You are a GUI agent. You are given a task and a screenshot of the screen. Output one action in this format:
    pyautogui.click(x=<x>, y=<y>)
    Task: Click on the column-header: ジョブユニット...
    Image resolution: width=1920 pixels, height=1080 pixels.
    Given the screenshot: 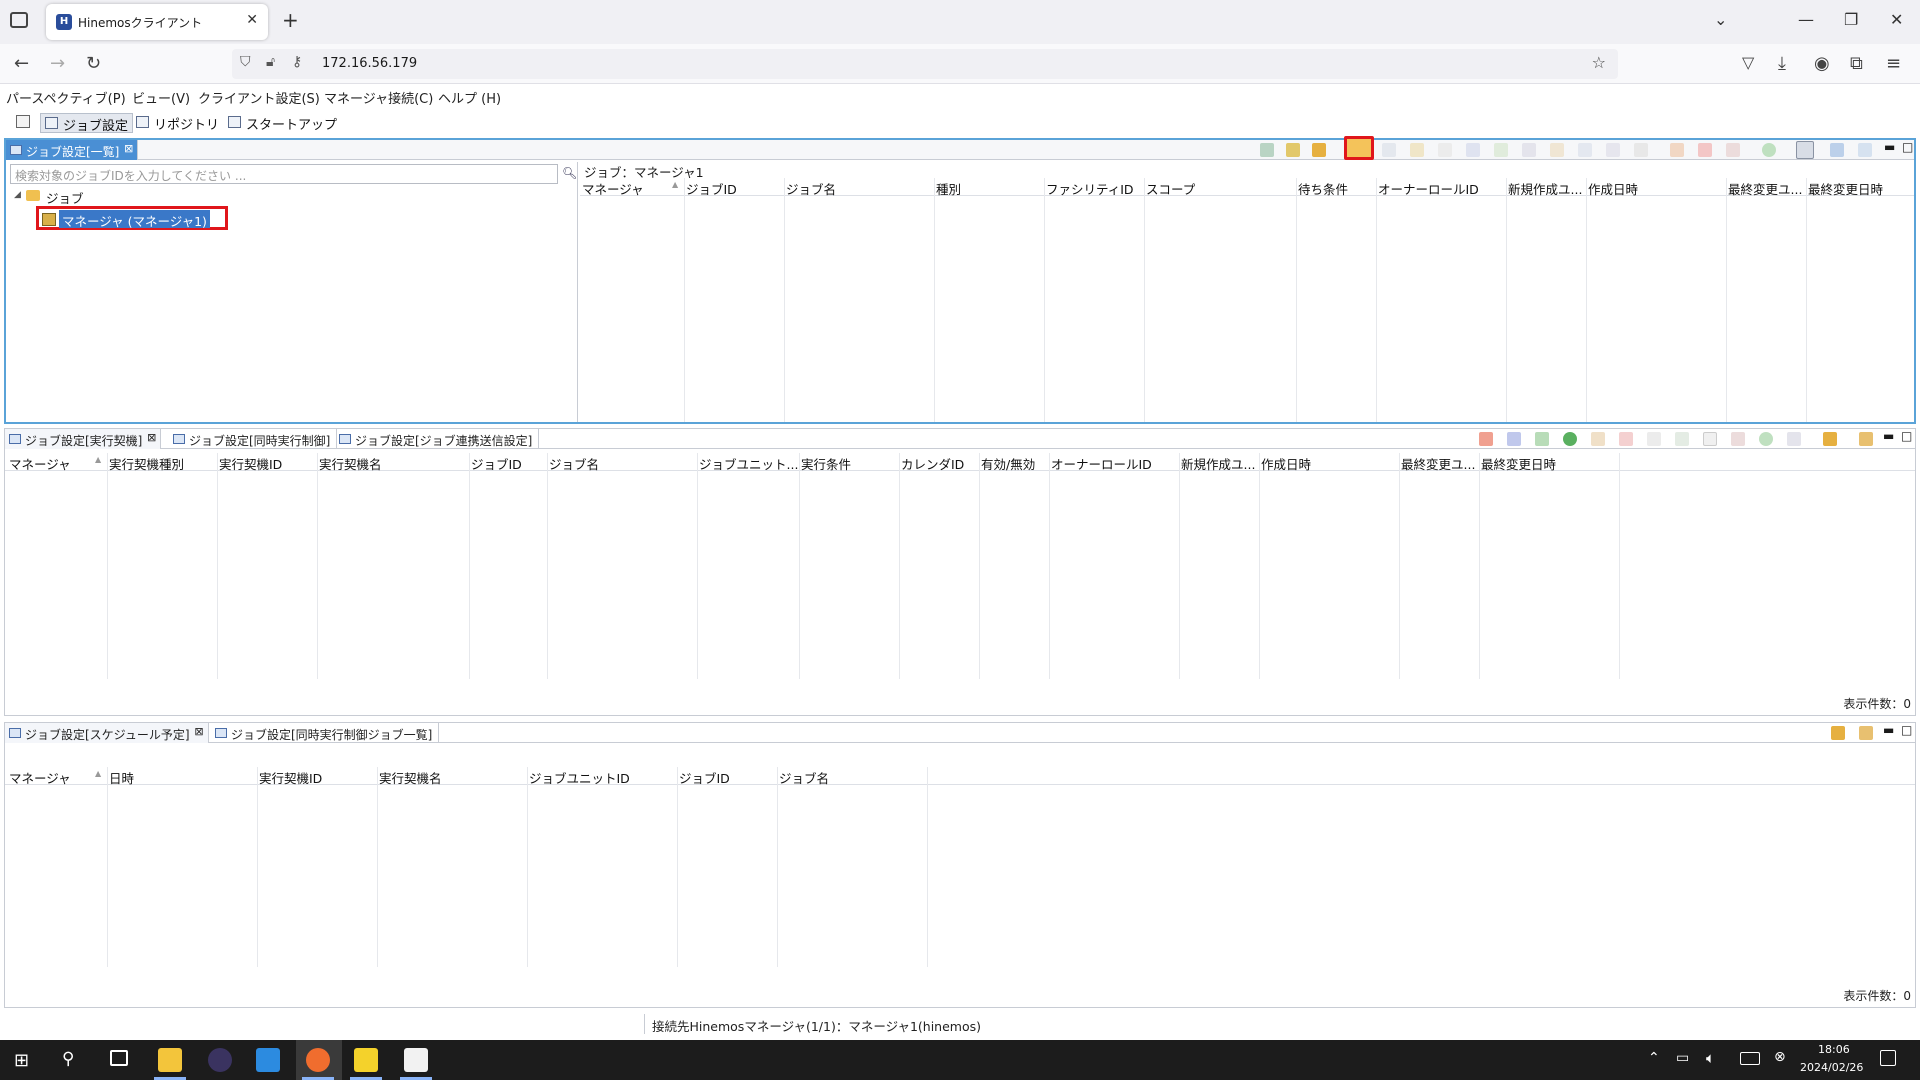 What is the action you would take?
    pyautogui.click(x=749, y=463)
    